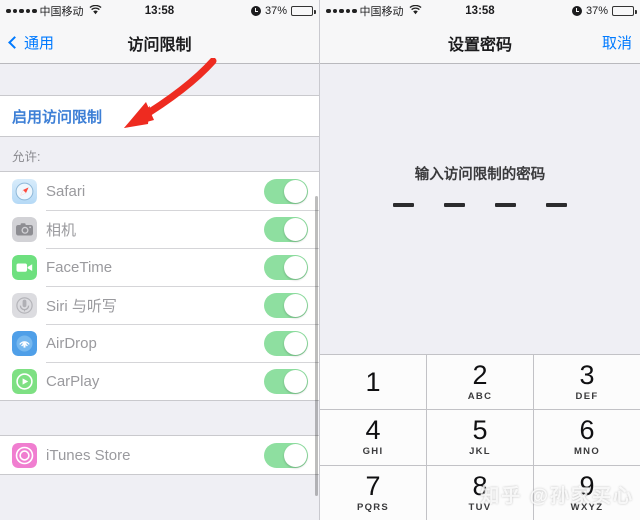 The image size is (640, 520). Describe the element at coordinates (159, 43) in the screenshot. I see `nav-bar-left: 通用 访问限制` at that location.